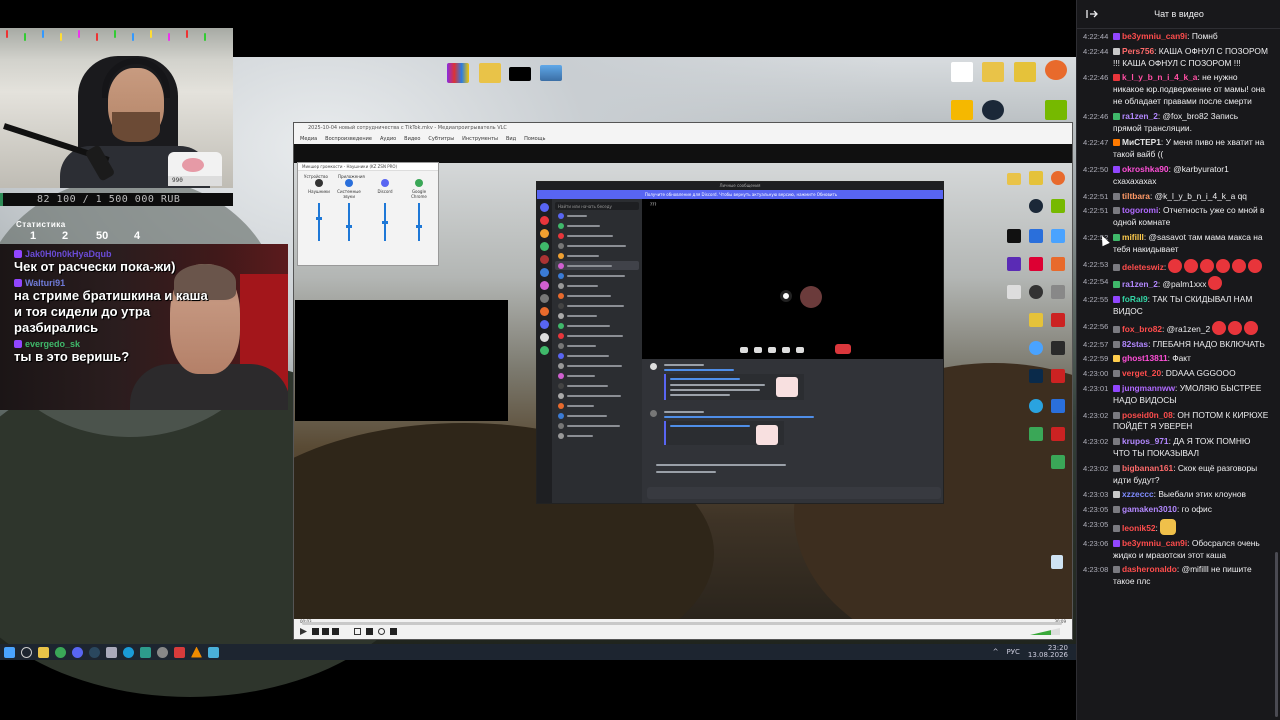 The height and width of the screenshot is (720, 1280). I want to click on chat-username: fox_bro82, so click(1142, 329).